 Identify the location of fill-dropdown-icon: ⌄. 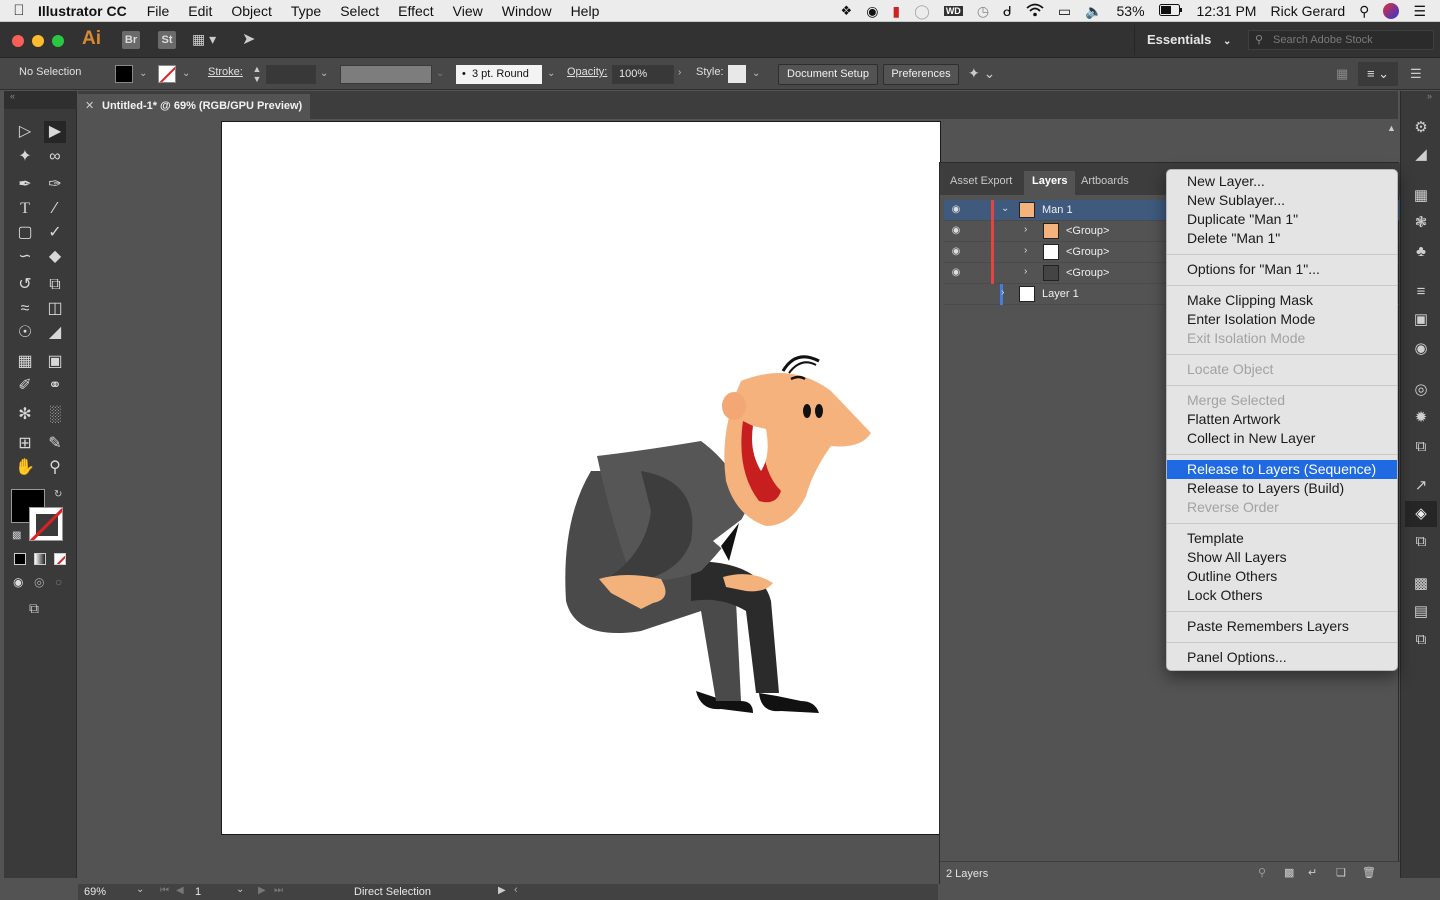
(143, 73).